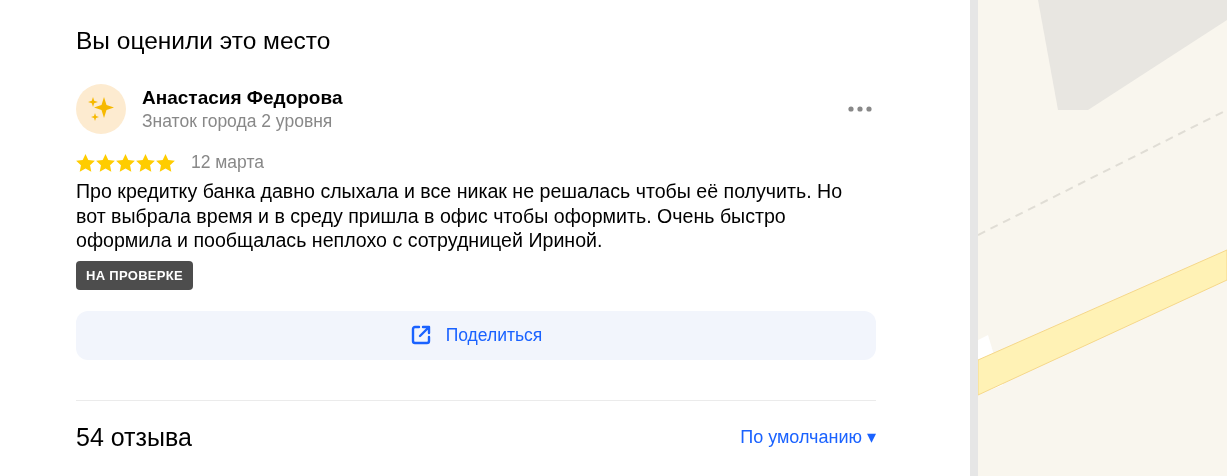 The image size is (1227, 476). I want to click on author-name: Анастасия Федорова, so click(485, 98).